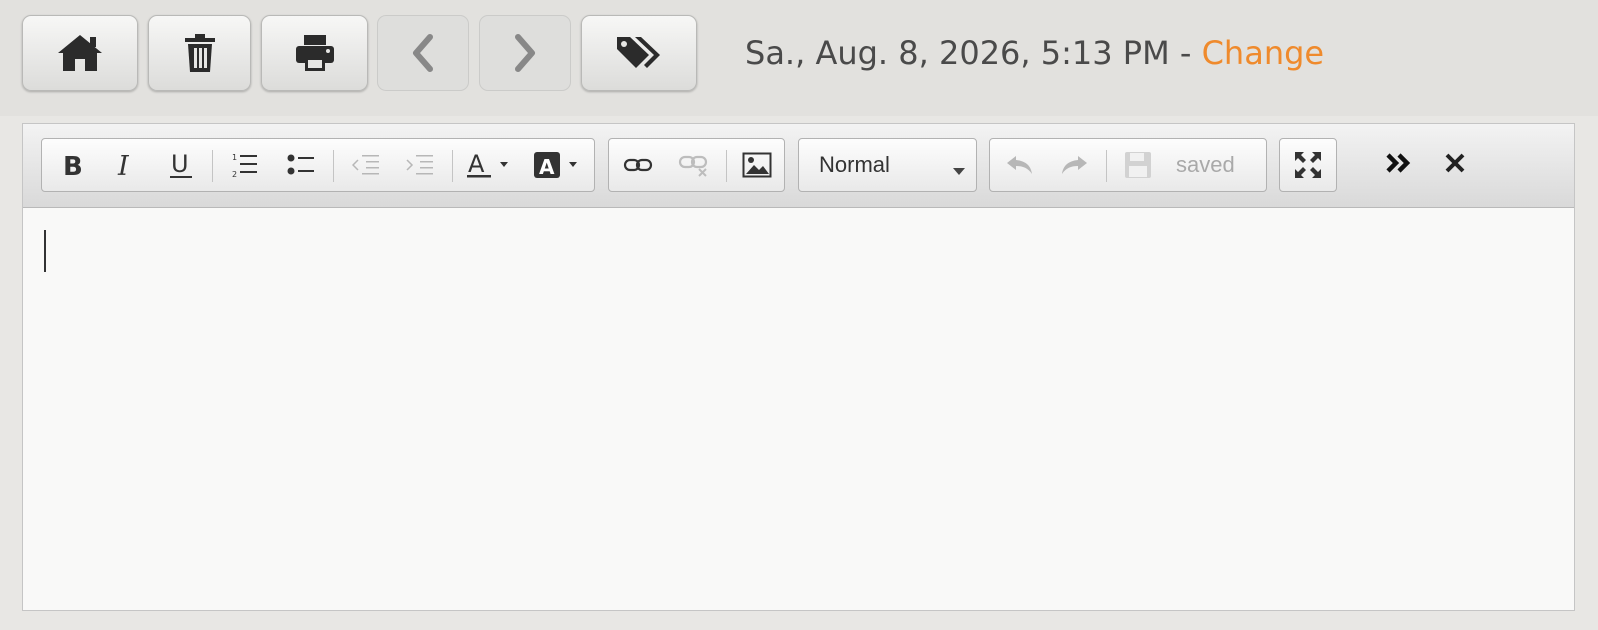  I want to click on editor-toolbar: B I U 1 2 A A Normal saved, so click(798, 166).